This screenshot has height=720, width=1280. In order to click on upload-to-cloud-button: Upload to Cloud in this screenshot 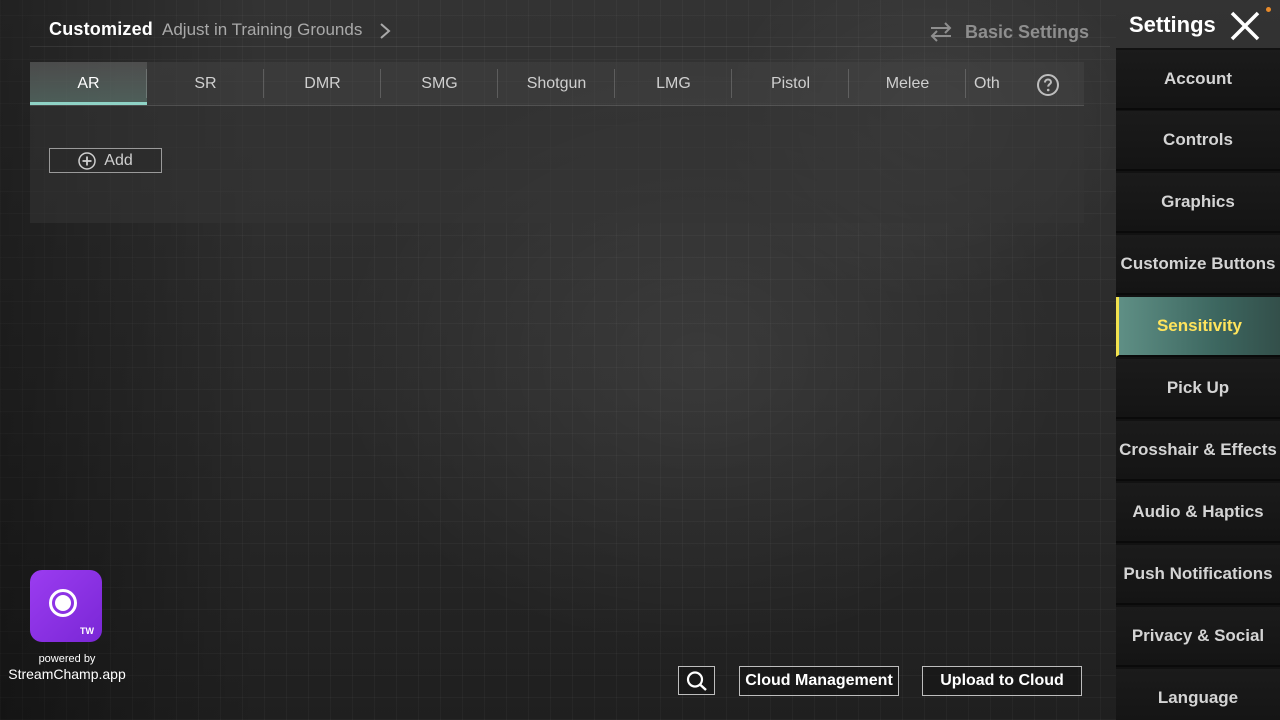, I will do `click(1002, 681)`.